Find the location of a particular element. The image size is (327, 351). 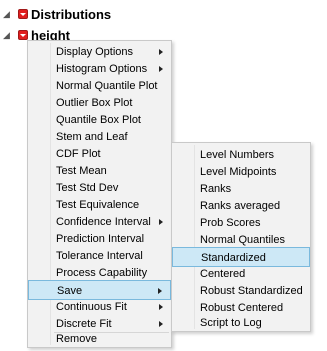

submenu-item-label: Script to Log is located at coordinates (231, 323).